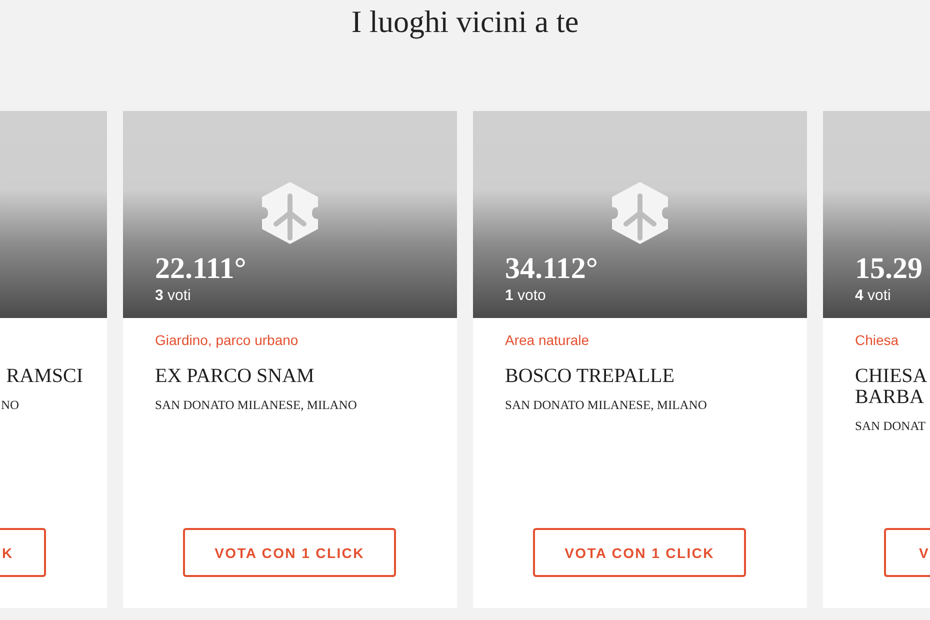 This screenshot has height=620, width=930. I want to click on vote-button: V, so click(907, 552).